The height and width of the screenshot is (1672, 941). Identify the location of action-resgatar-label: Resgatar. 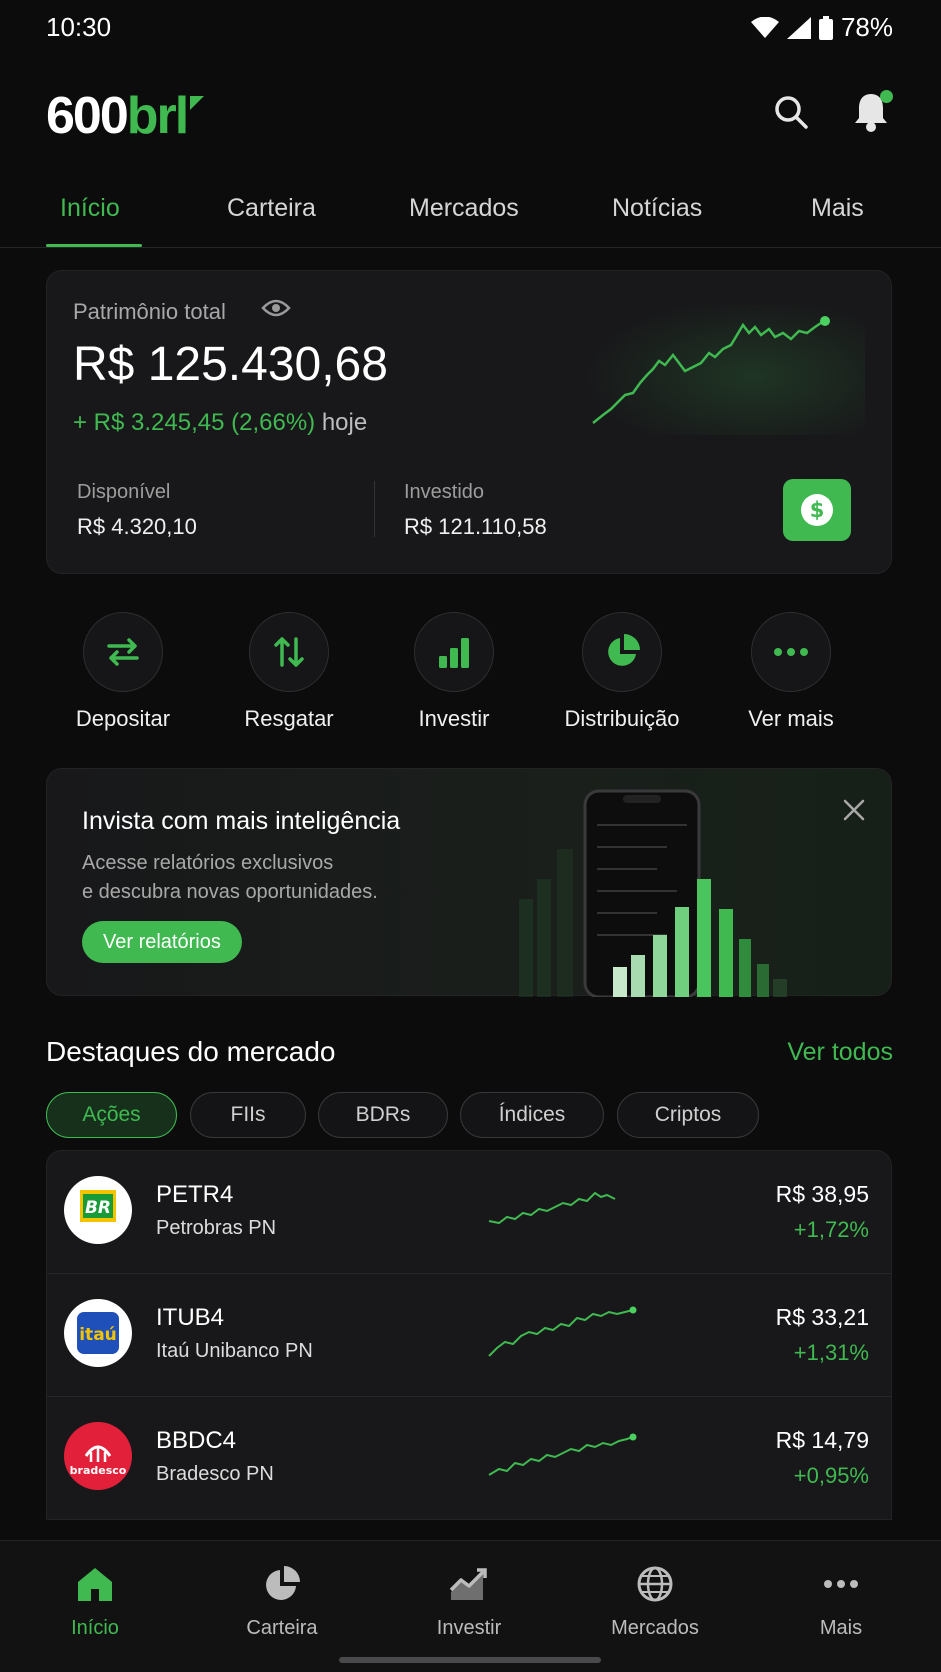
(289, 718).